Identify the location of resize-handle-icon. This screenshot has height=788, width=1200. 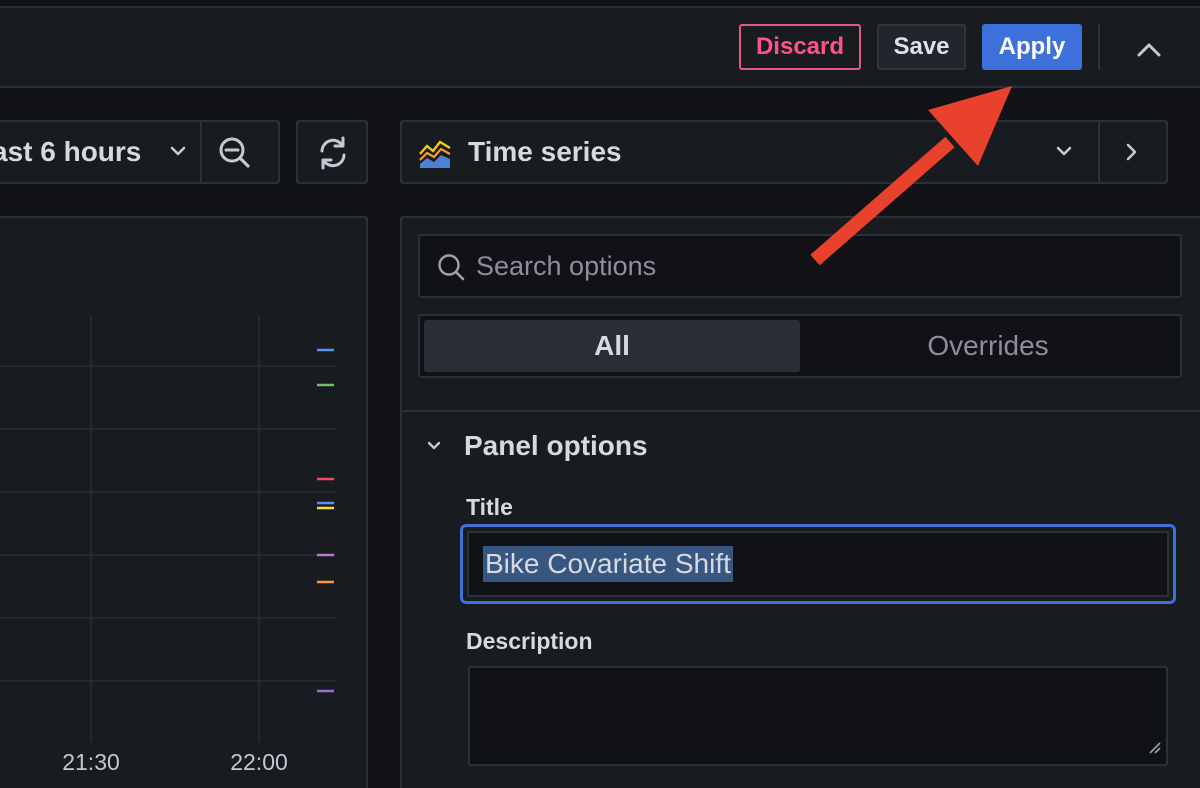
(1155, 750).